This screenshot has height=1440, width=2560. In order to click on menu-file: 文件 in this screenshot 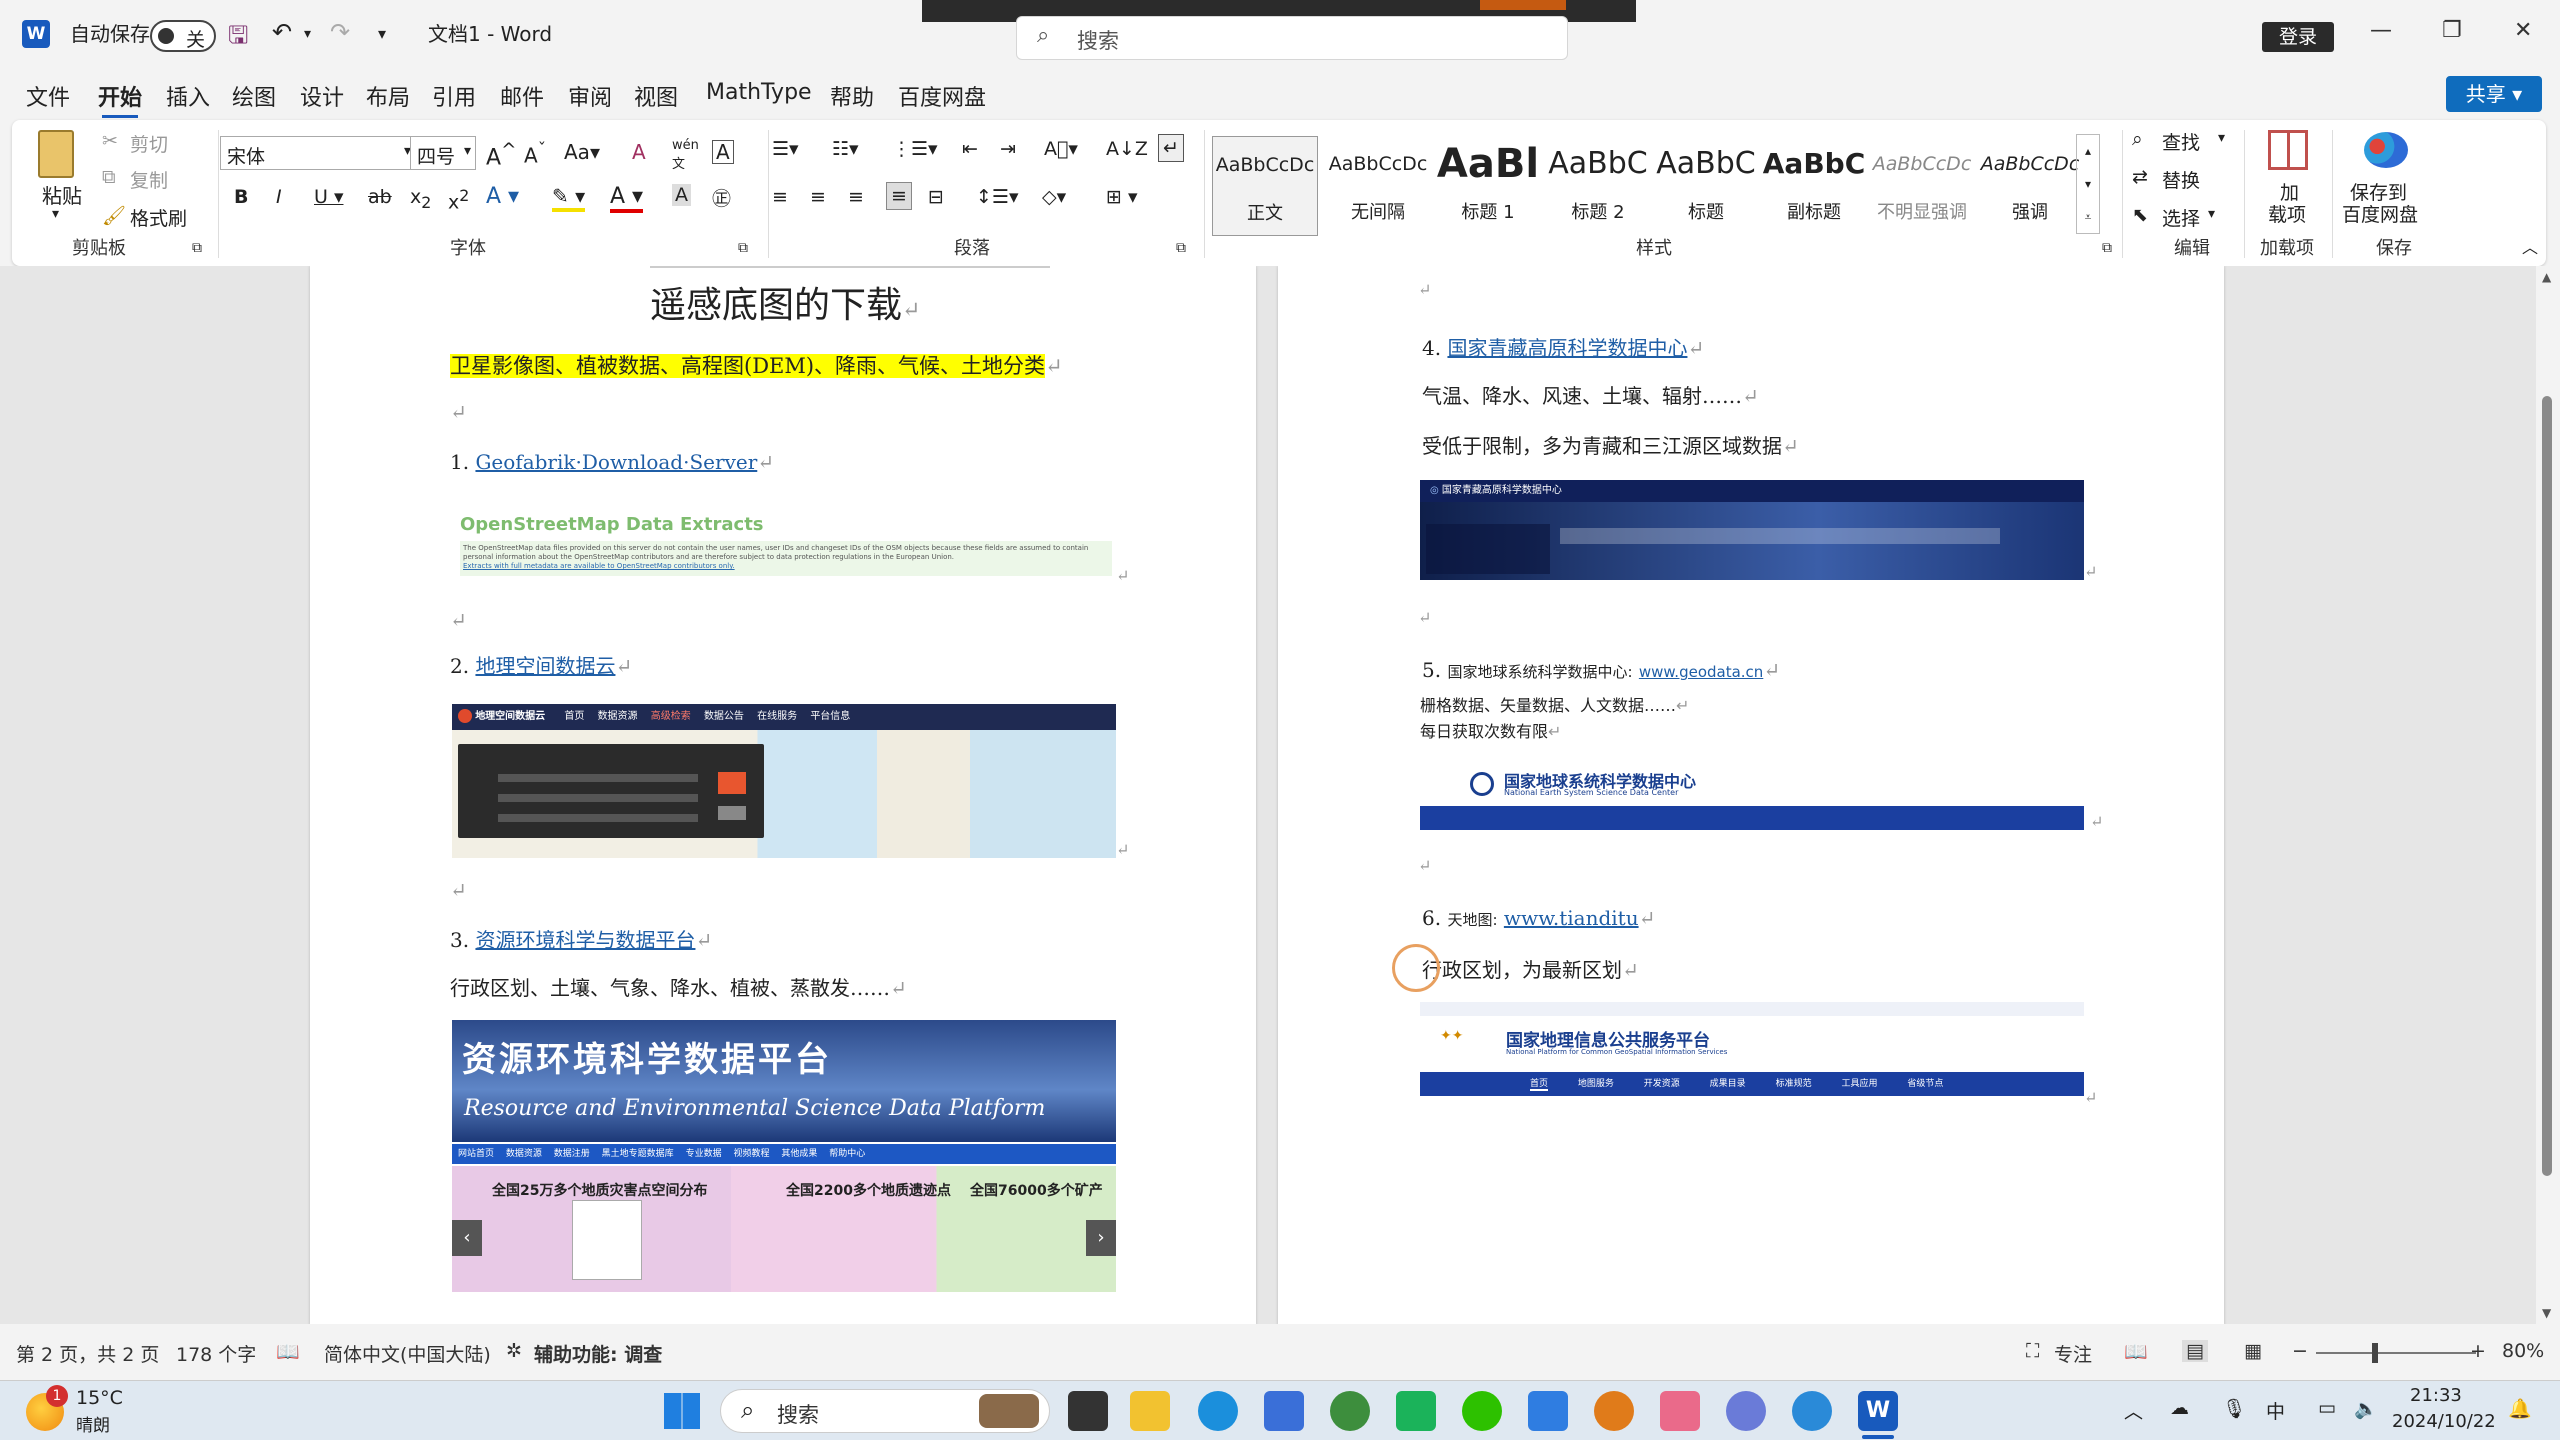, I will do `click(48, 96)`.